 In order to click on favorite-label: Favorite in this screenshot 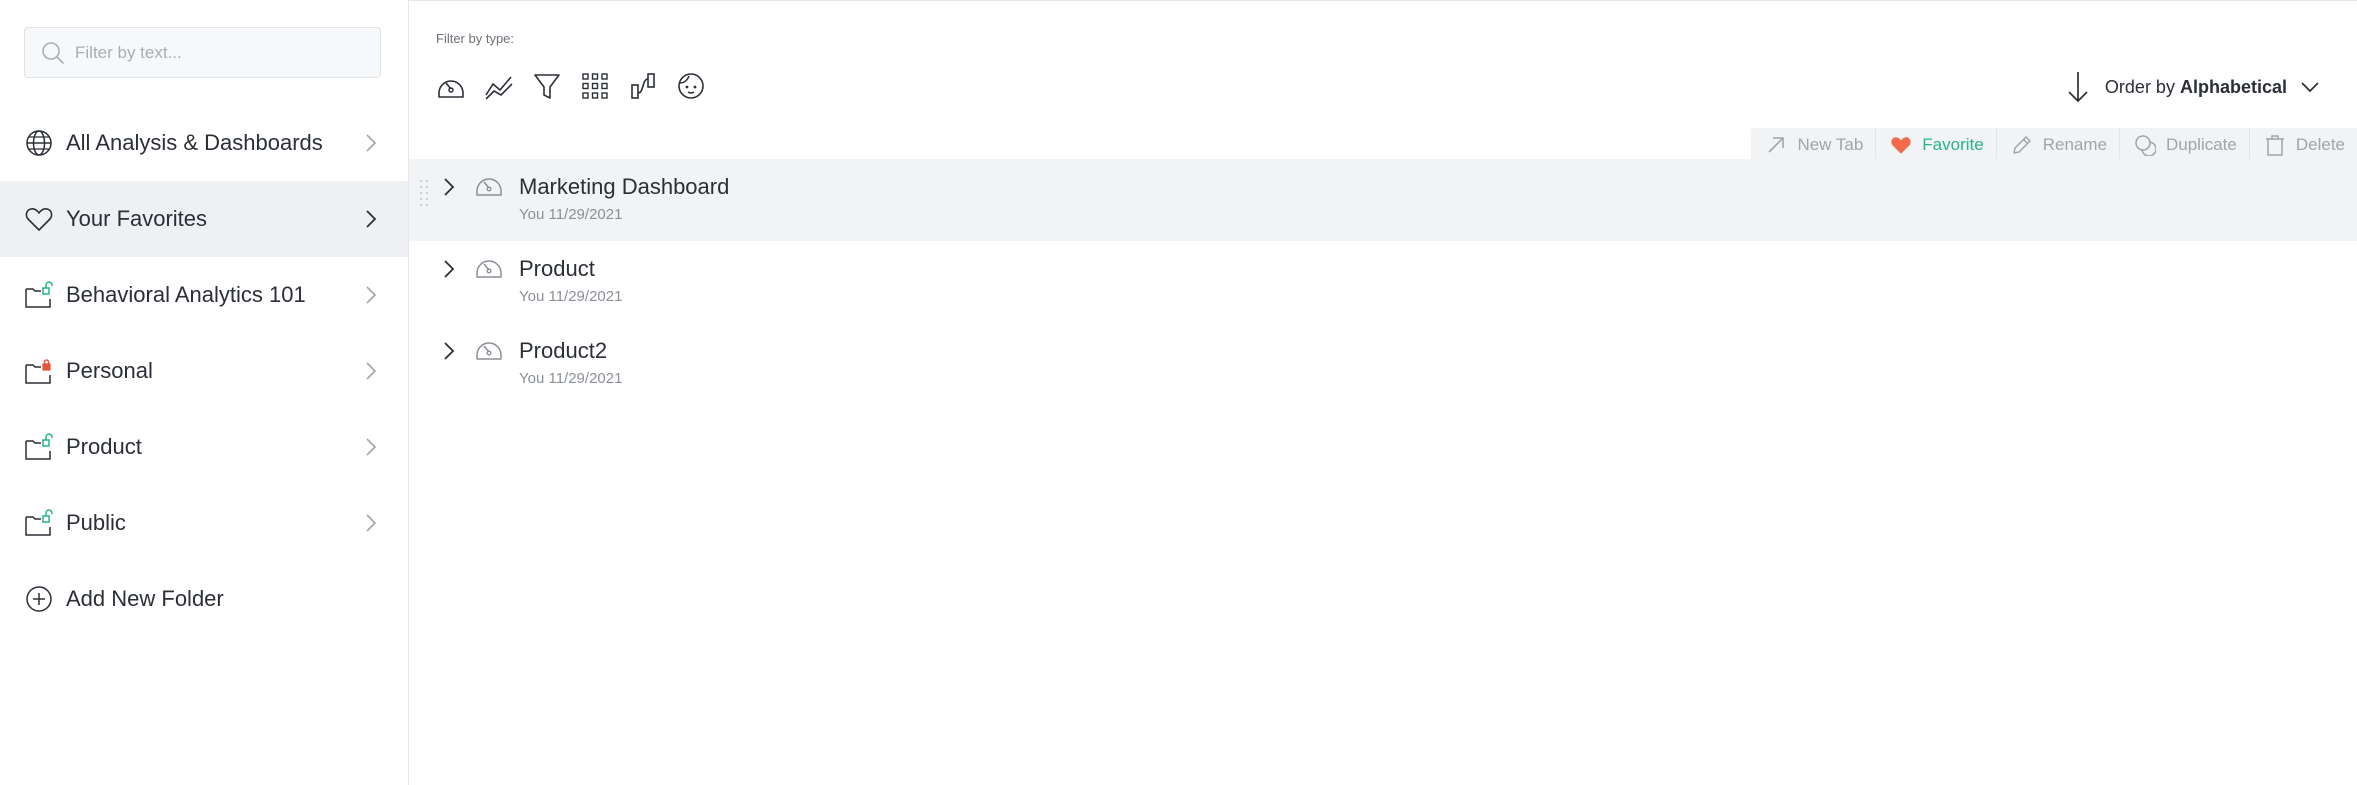, I will do `click(1953, 144)`.